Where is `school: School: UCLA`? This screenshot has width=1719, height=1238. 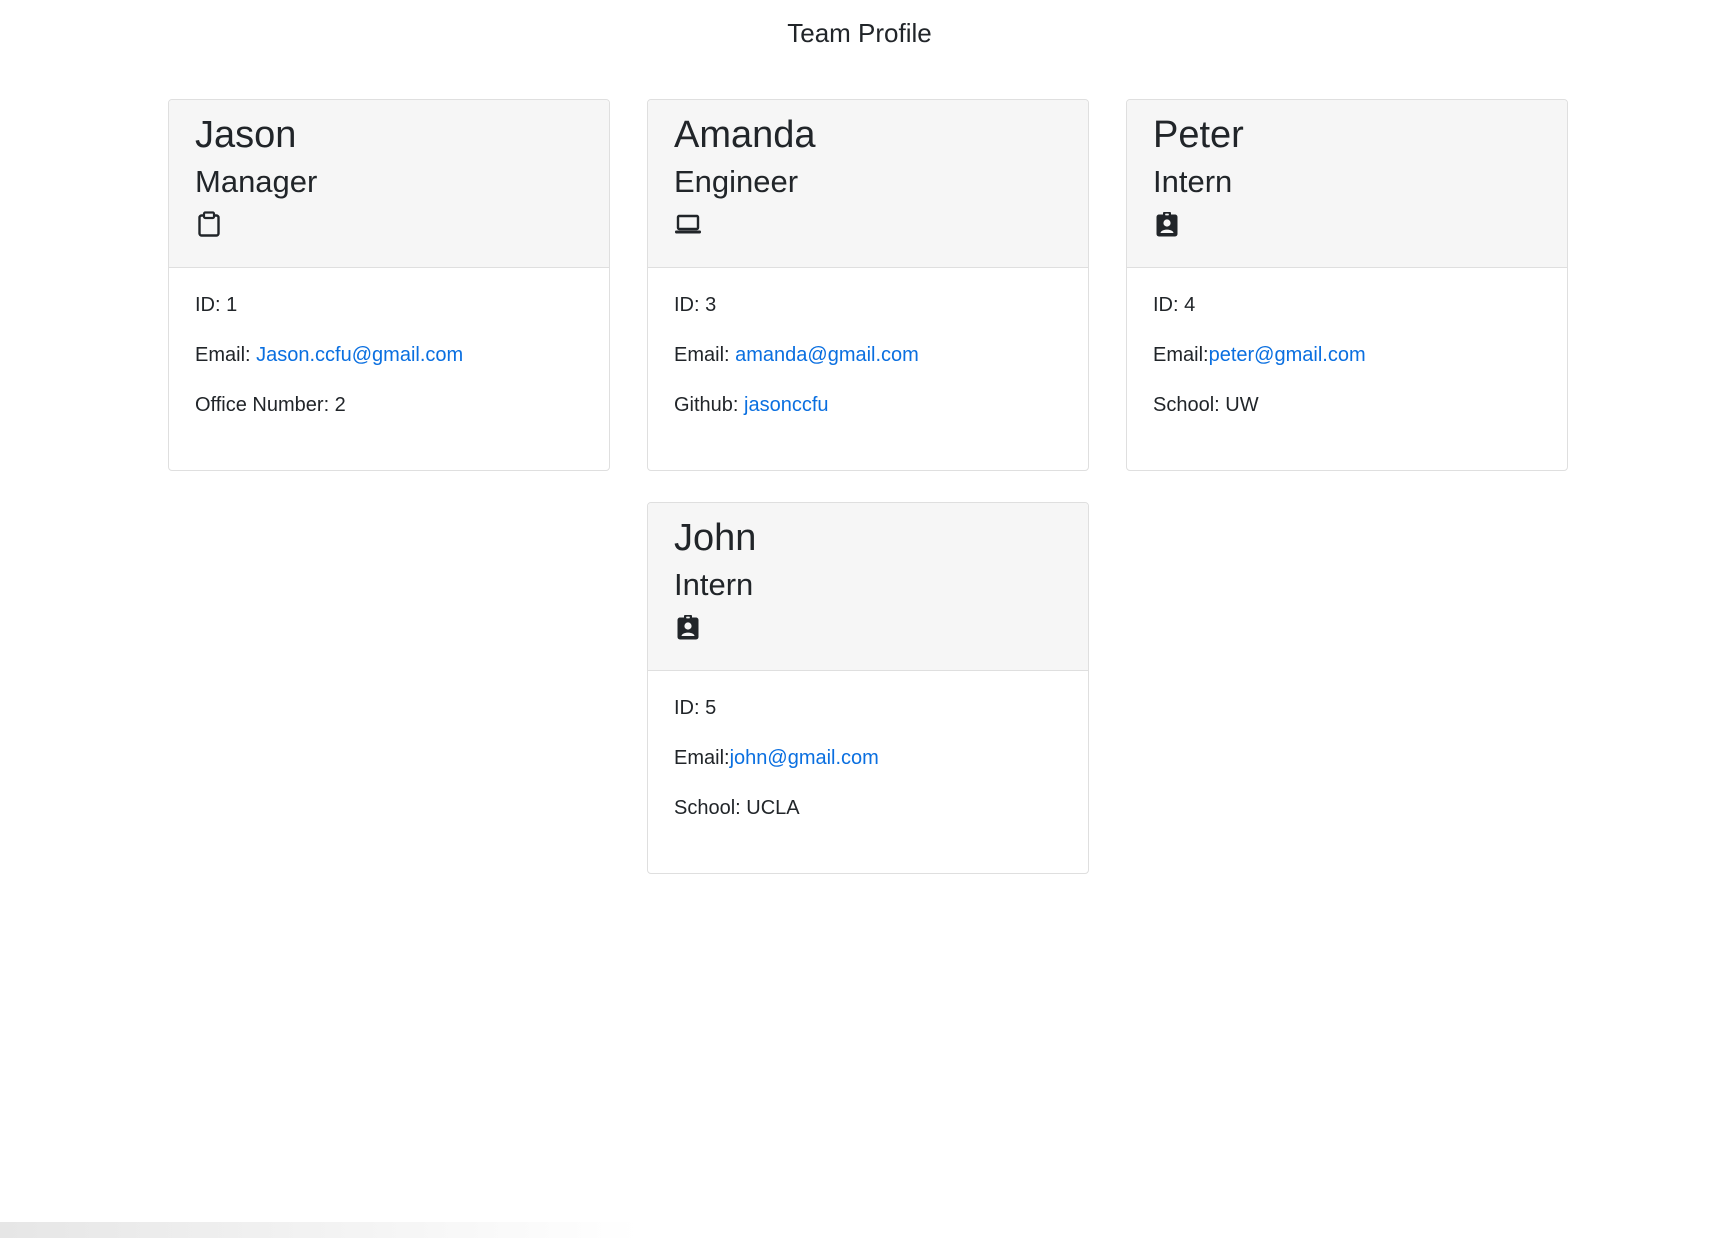
school: School: UCLA is located at coordinates (737, 808).